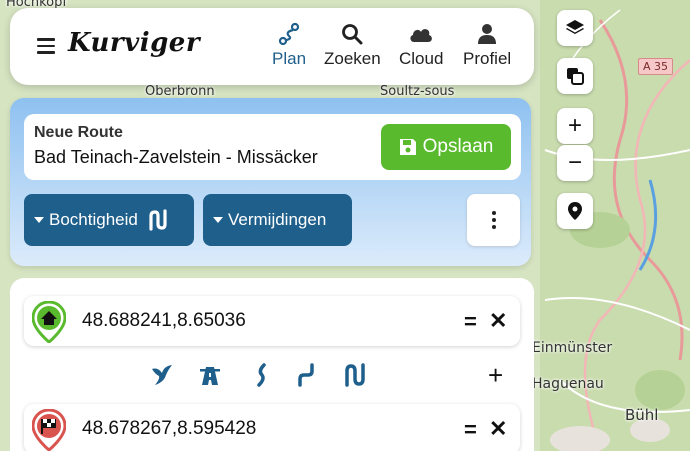 This screenshot has width=690, height=451. I want to click on overlay-icon, so click(575, 76).